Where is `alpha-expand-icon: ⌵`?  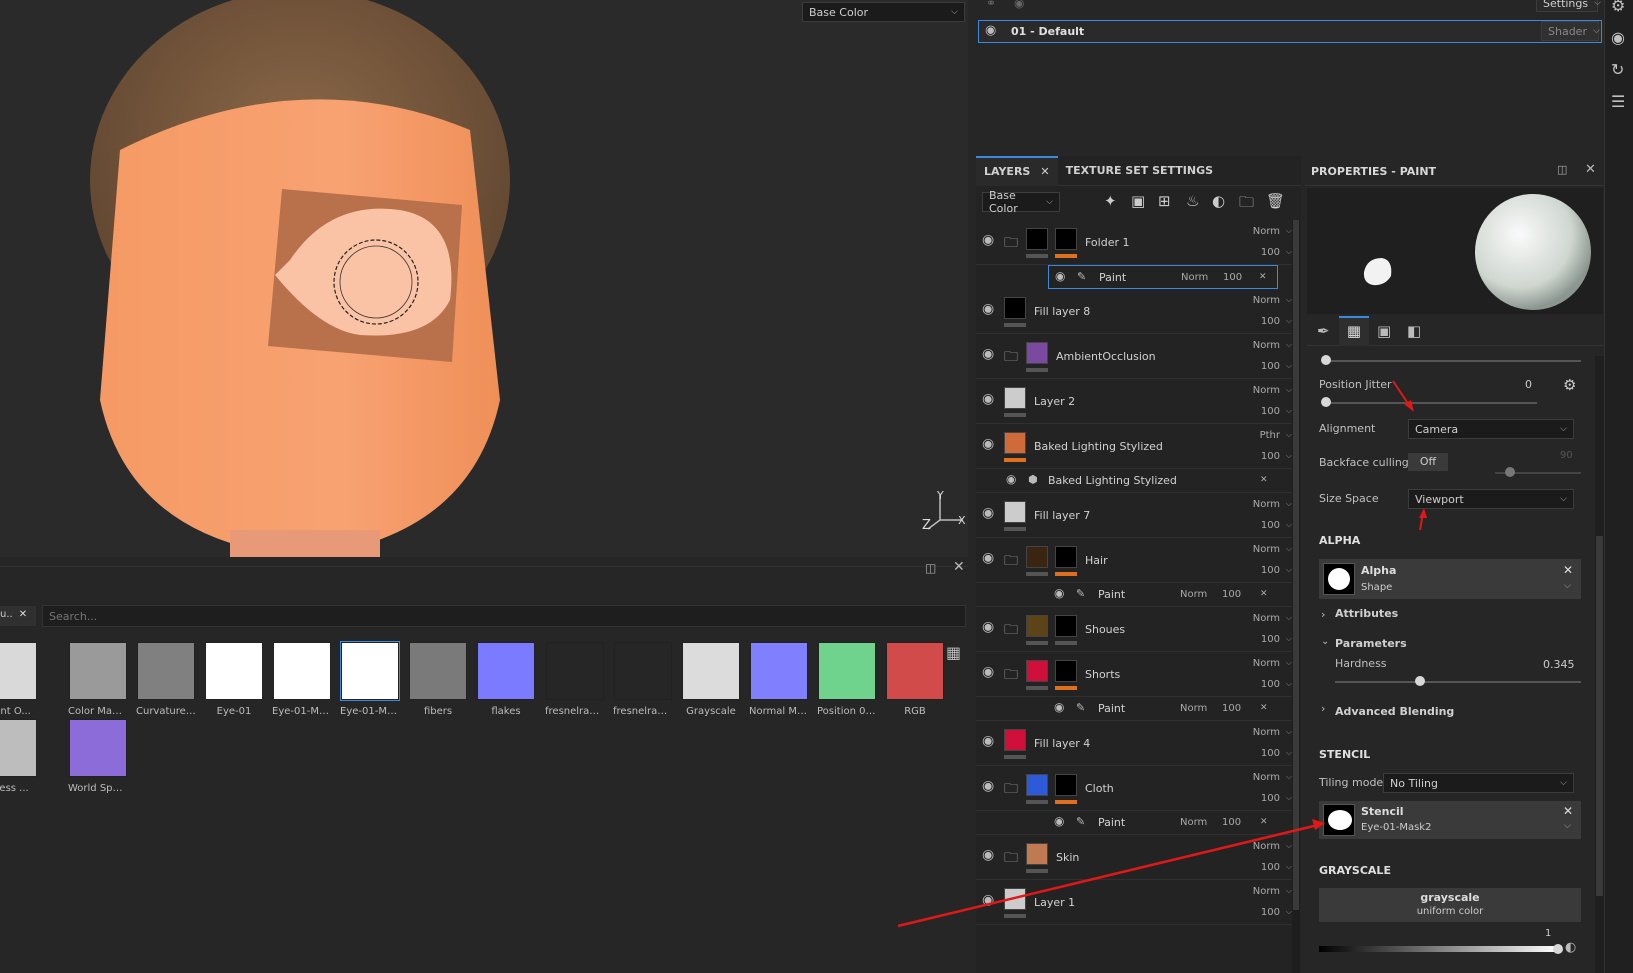
alpha-expand-icon: ⌵ is located at coordinates (1567, 586).